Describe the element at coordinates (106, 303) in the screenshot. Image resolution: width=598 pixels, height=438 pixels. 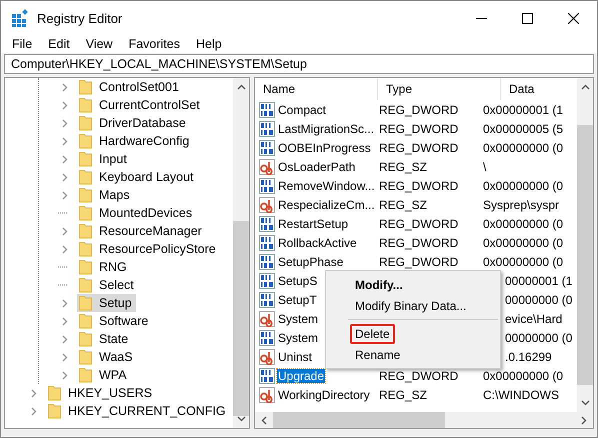
I see `tree-item: Setup` at that location.